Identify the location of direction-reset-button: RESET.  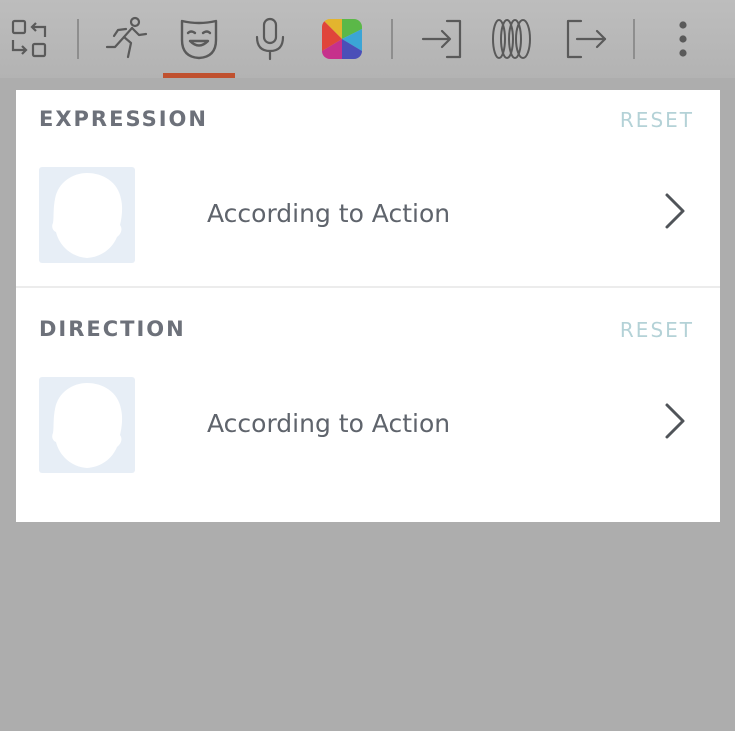
(657, 330).